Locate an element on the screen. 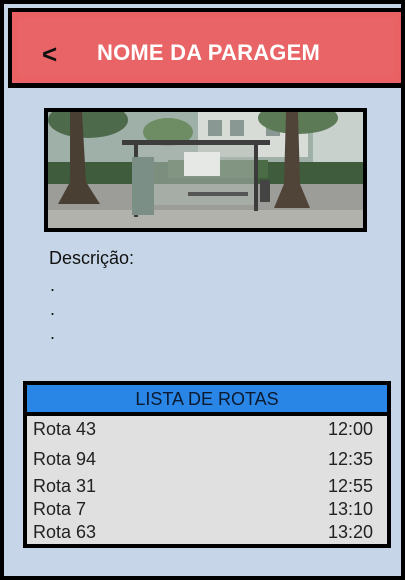 Image resolution: width=405 pixels, height=580 pixels. route-time: 12:55 is located at coordinates (350, 486).